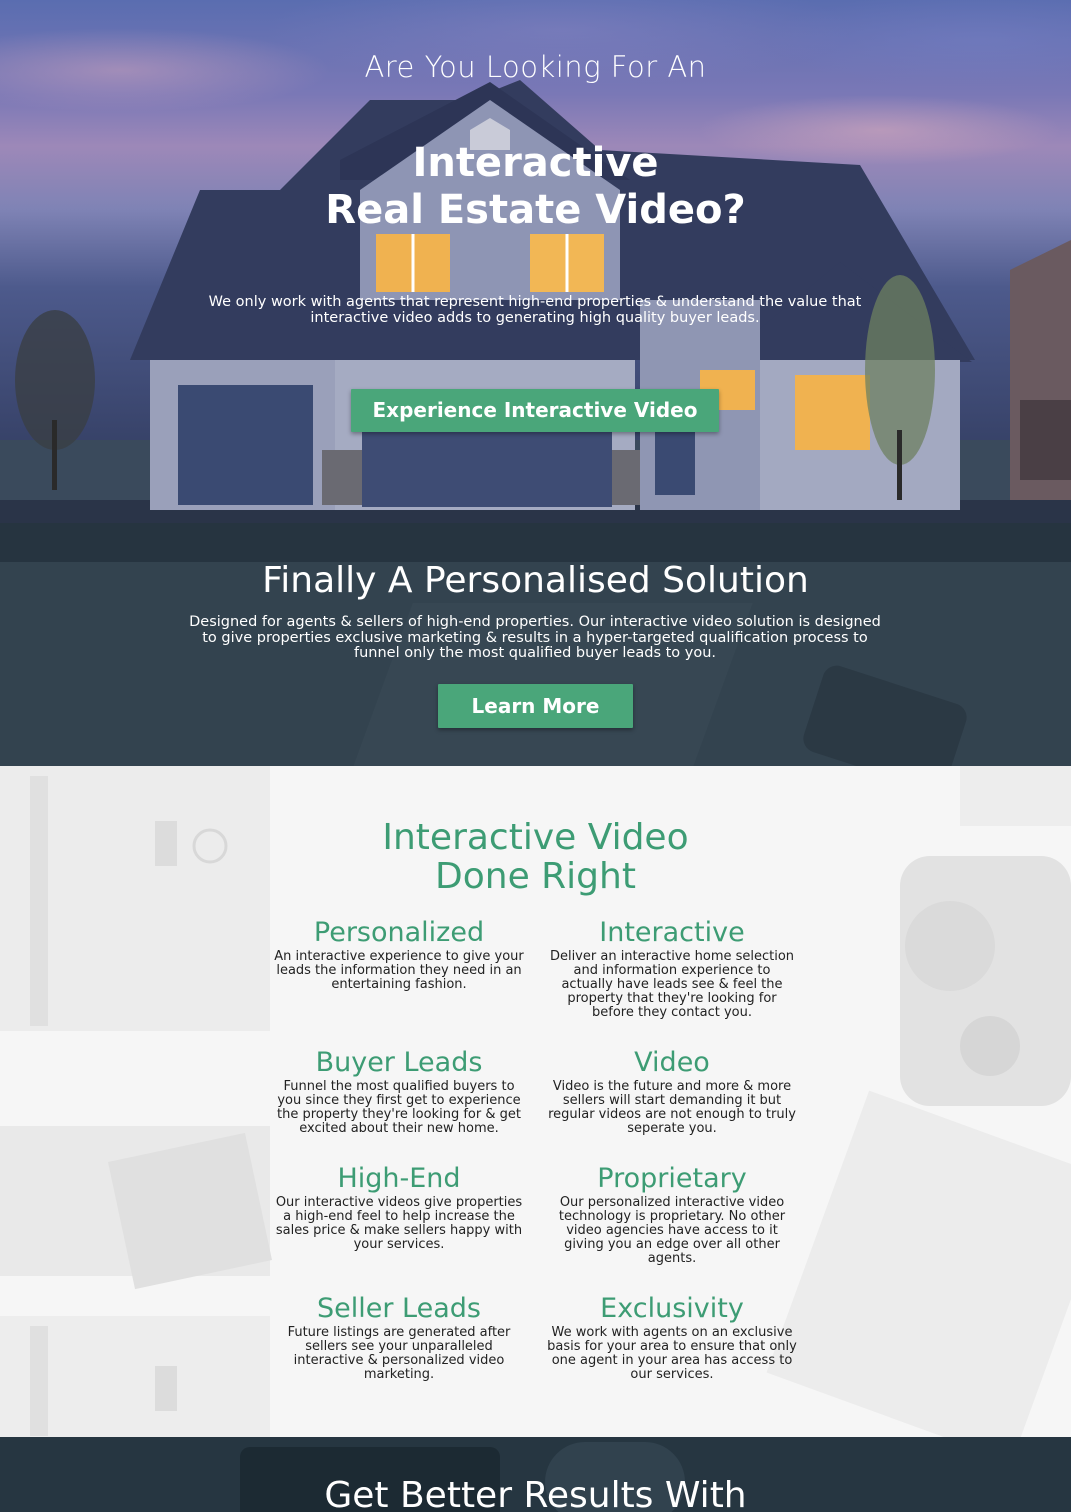 The image size is (1071, 1512). I want to click on feature-title: Seller Leads, so click(399, 1308).